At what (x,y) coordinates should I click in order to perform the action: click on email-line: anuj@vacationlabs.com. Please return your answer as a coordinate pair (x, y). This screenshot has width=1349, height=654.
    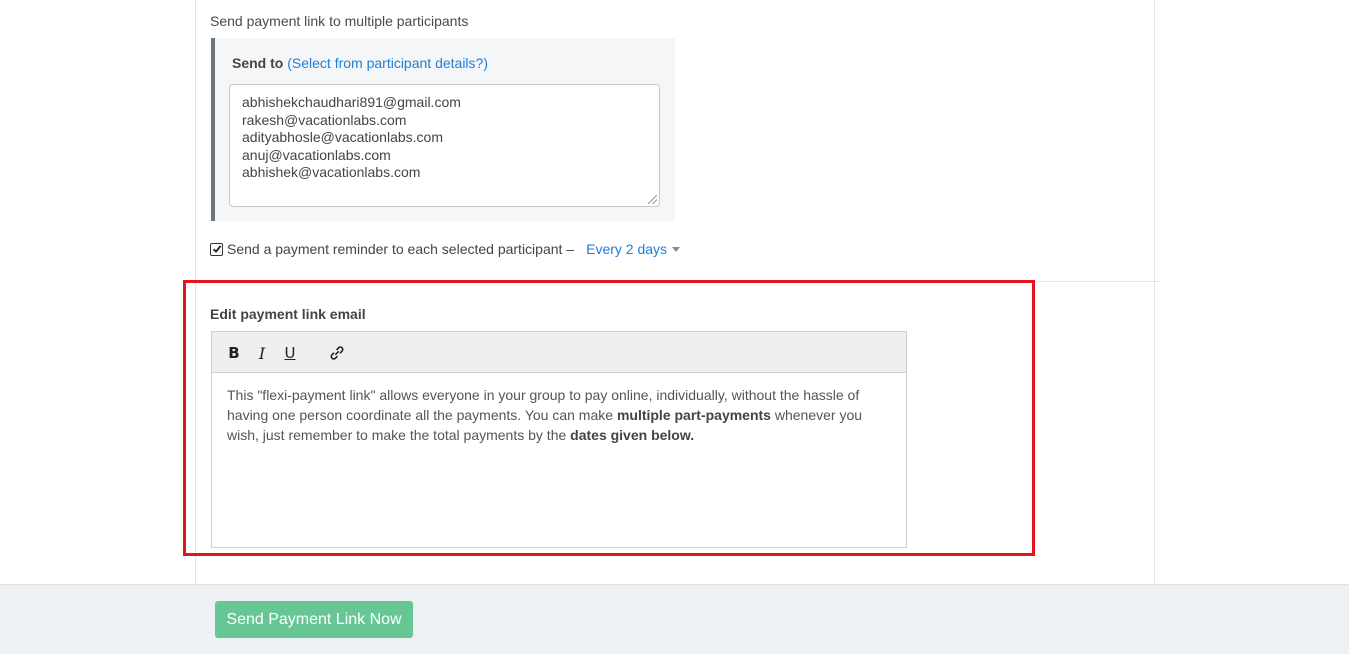
    Looking at the image, I should click on (316, 154).